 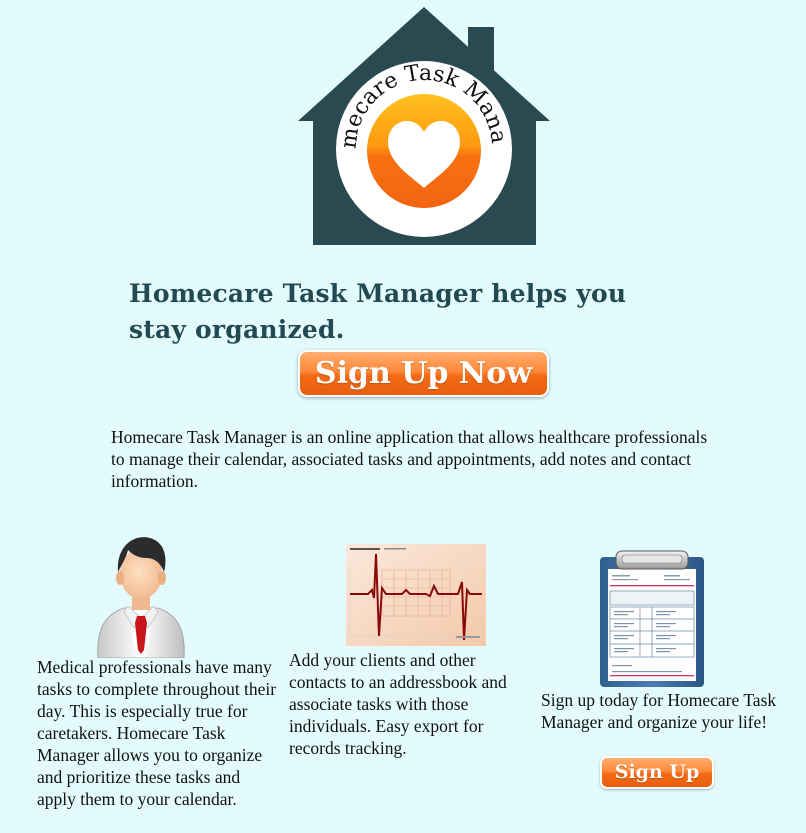 What do you see at coordinates (423, 125) in the screenshot?
I see `homecare-logo: Homecare Task Manager` at bounding box center [423, 125].